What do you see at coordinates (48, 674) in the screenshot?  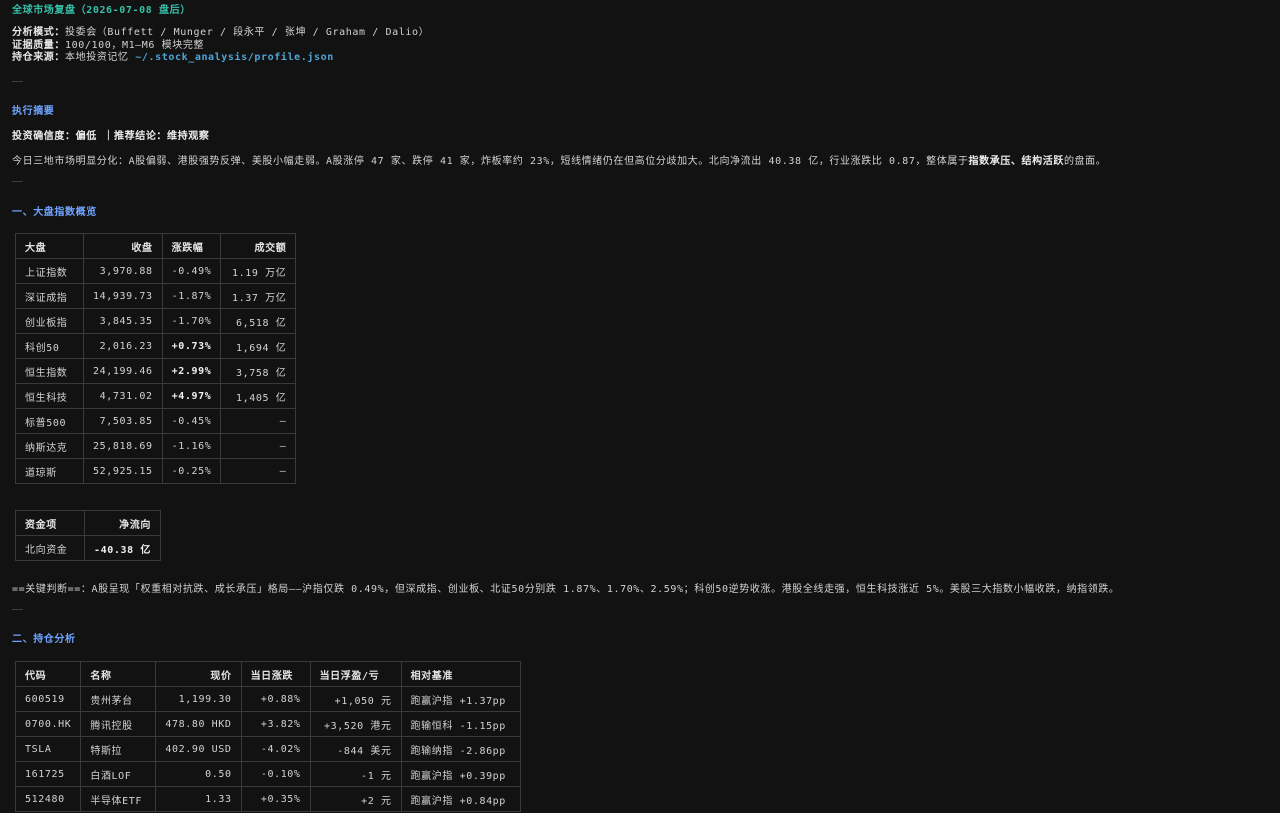 I see `column-header: 代码` at bounding box center [48, 674].